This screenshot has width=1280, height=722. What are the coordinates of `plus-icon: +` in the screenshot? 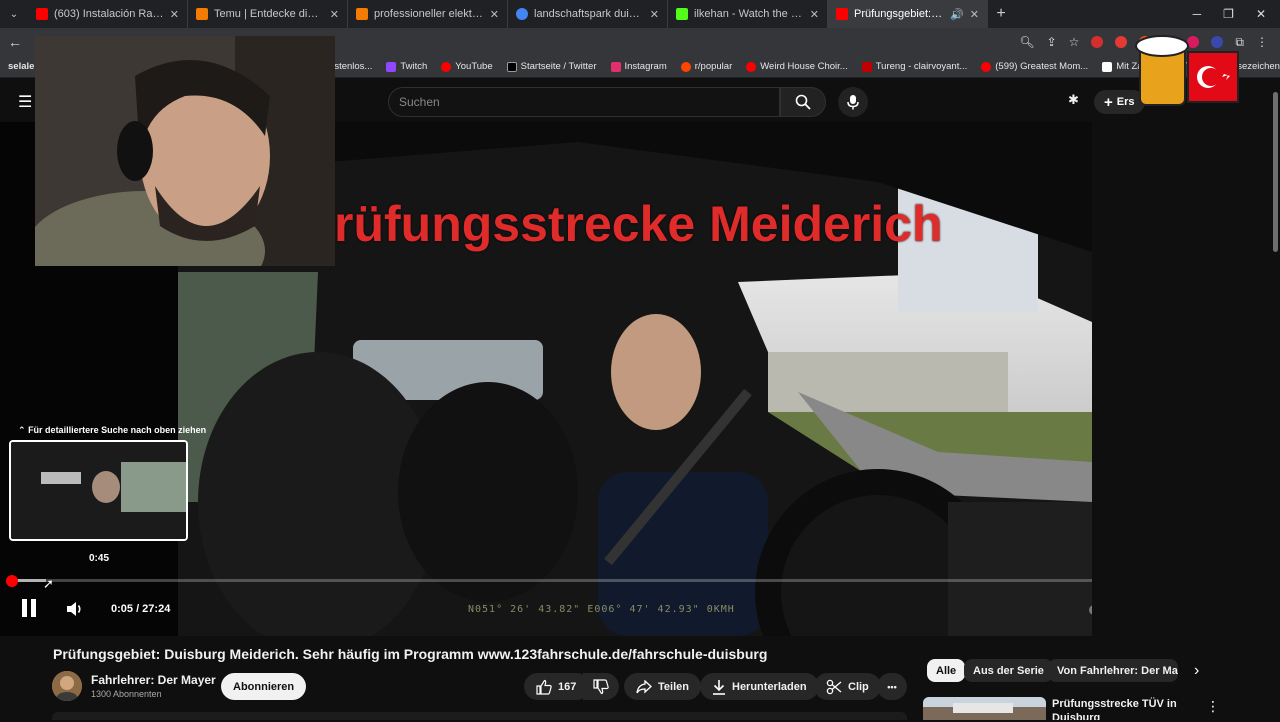 It's located at (1108, 102).